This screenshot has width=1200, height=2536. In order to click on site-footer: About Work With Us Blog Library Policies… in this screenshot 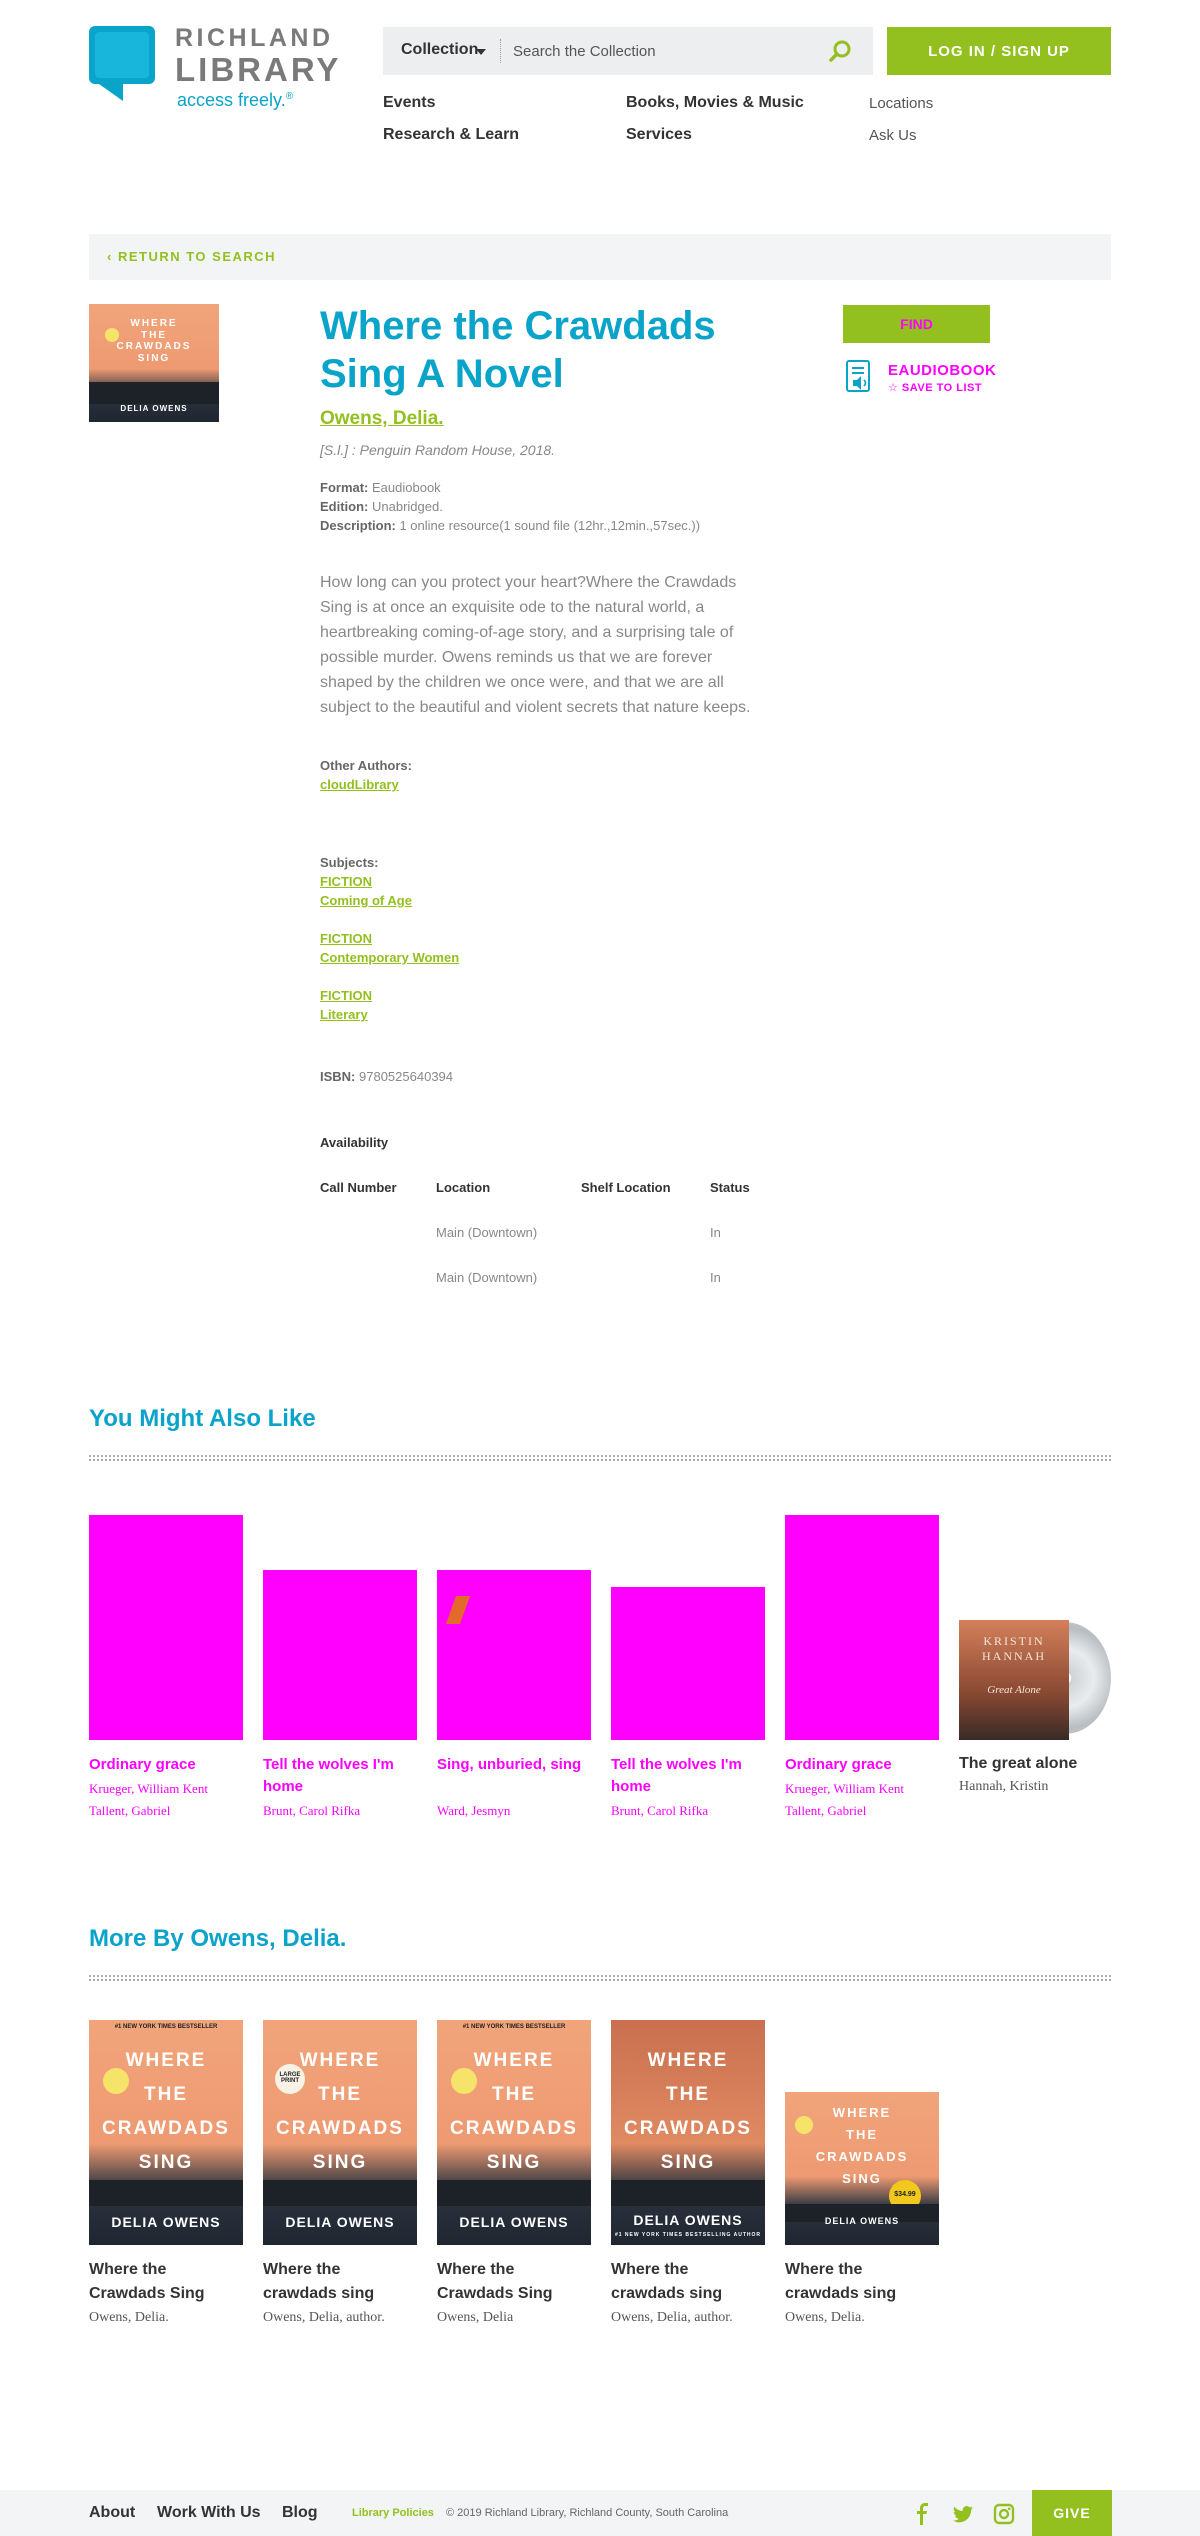, I will do `click(600, 2513)`.